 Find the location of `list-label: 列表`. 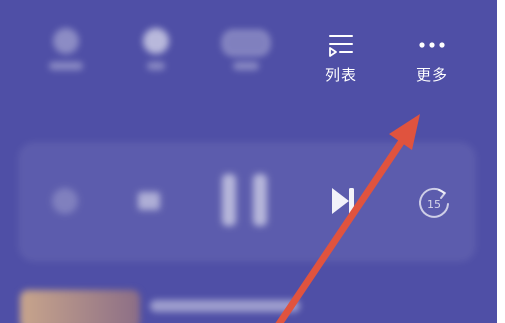

list-label: 列表 is located at coordinates (340, 75).